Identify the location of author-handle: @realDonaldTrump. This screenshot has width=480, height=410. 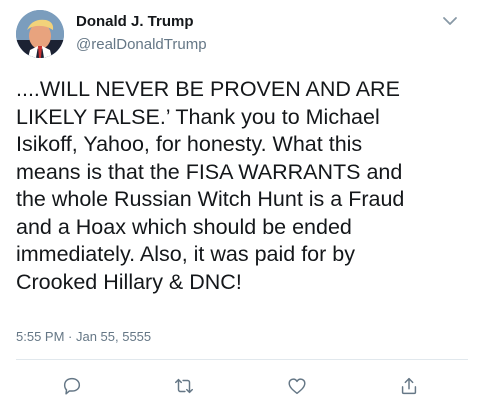
(141, 44).